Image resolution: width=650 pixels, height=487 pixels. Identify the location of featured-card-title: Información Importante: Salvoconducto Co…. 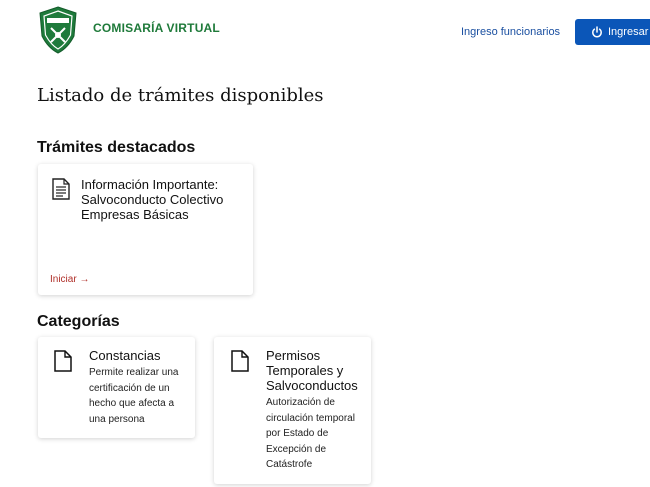
(152, 199).